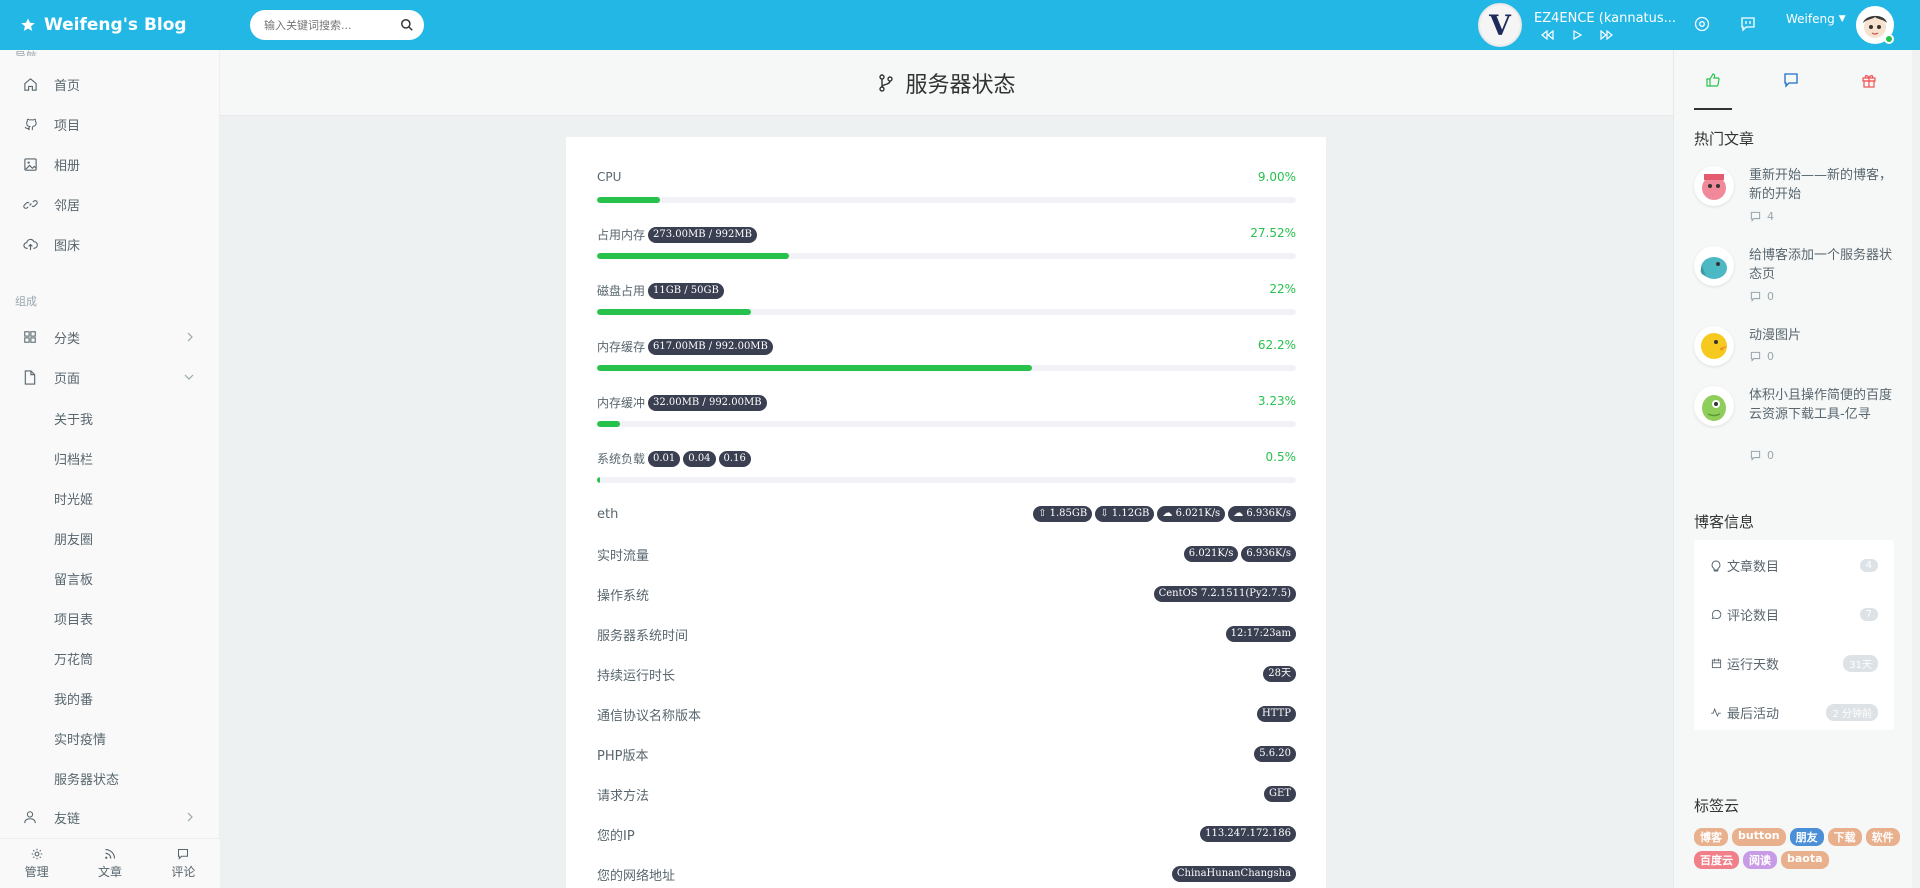  I want to click on stat-percent: 22%, so click(1282, 289).